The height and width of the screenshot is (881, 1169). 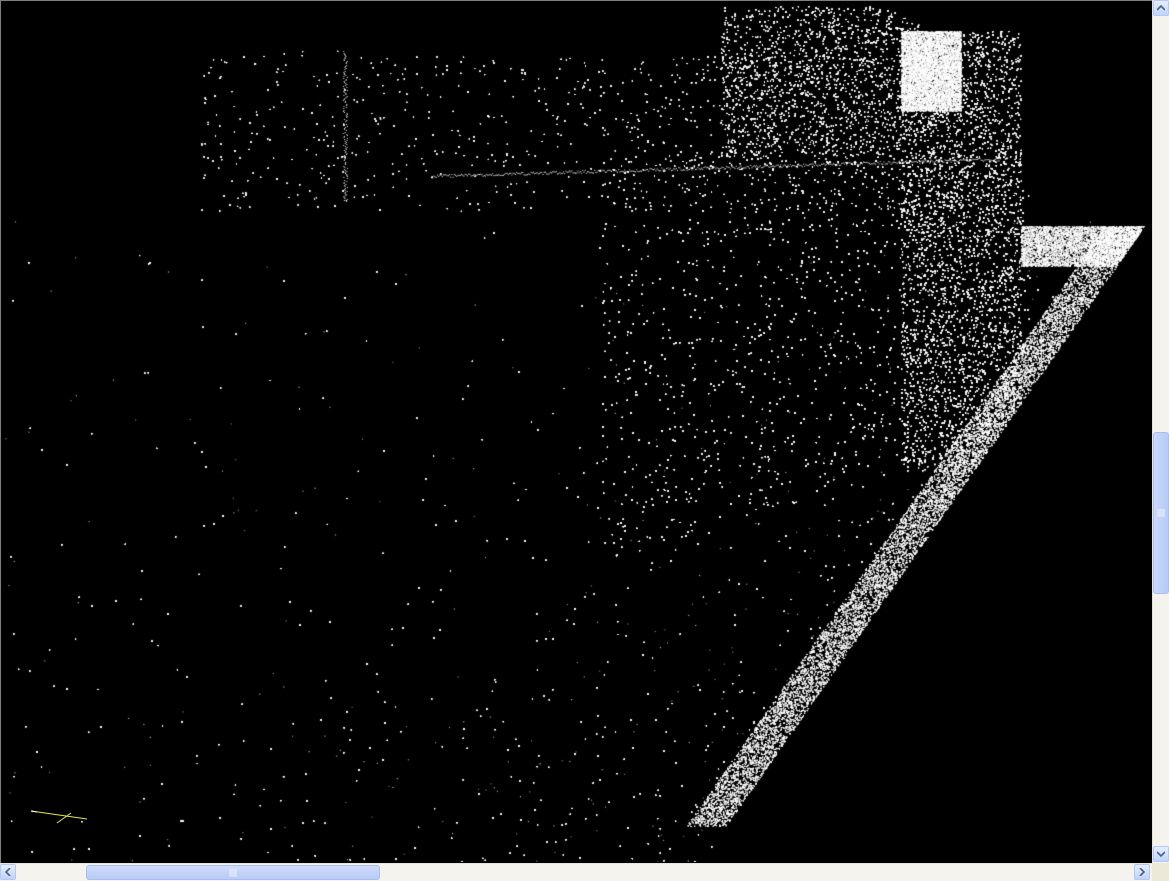 I want to click on horizontal-scrollbar, so click(x=576, y=872).